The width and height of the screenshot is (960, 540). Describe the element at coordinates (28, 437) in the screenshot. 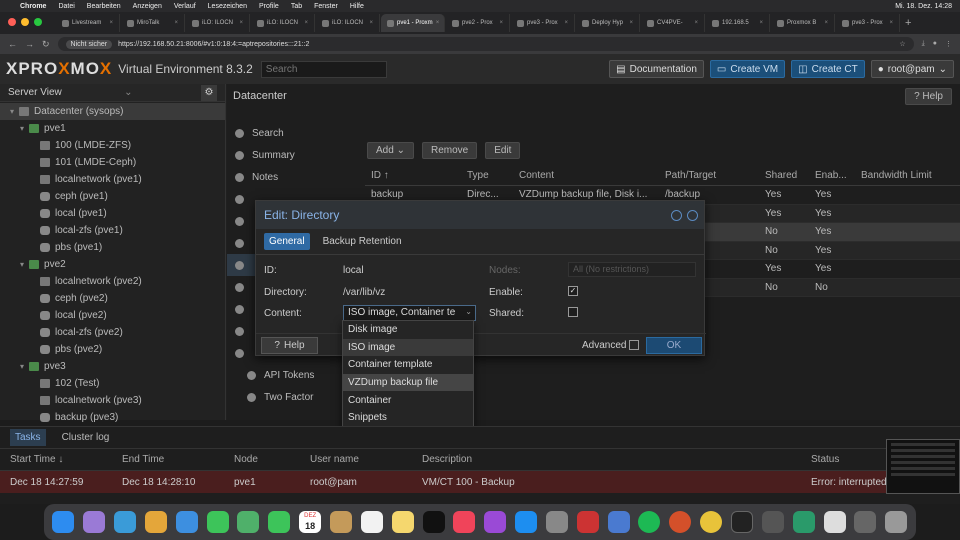

I see `tab-tasks: Tasks` at that location.